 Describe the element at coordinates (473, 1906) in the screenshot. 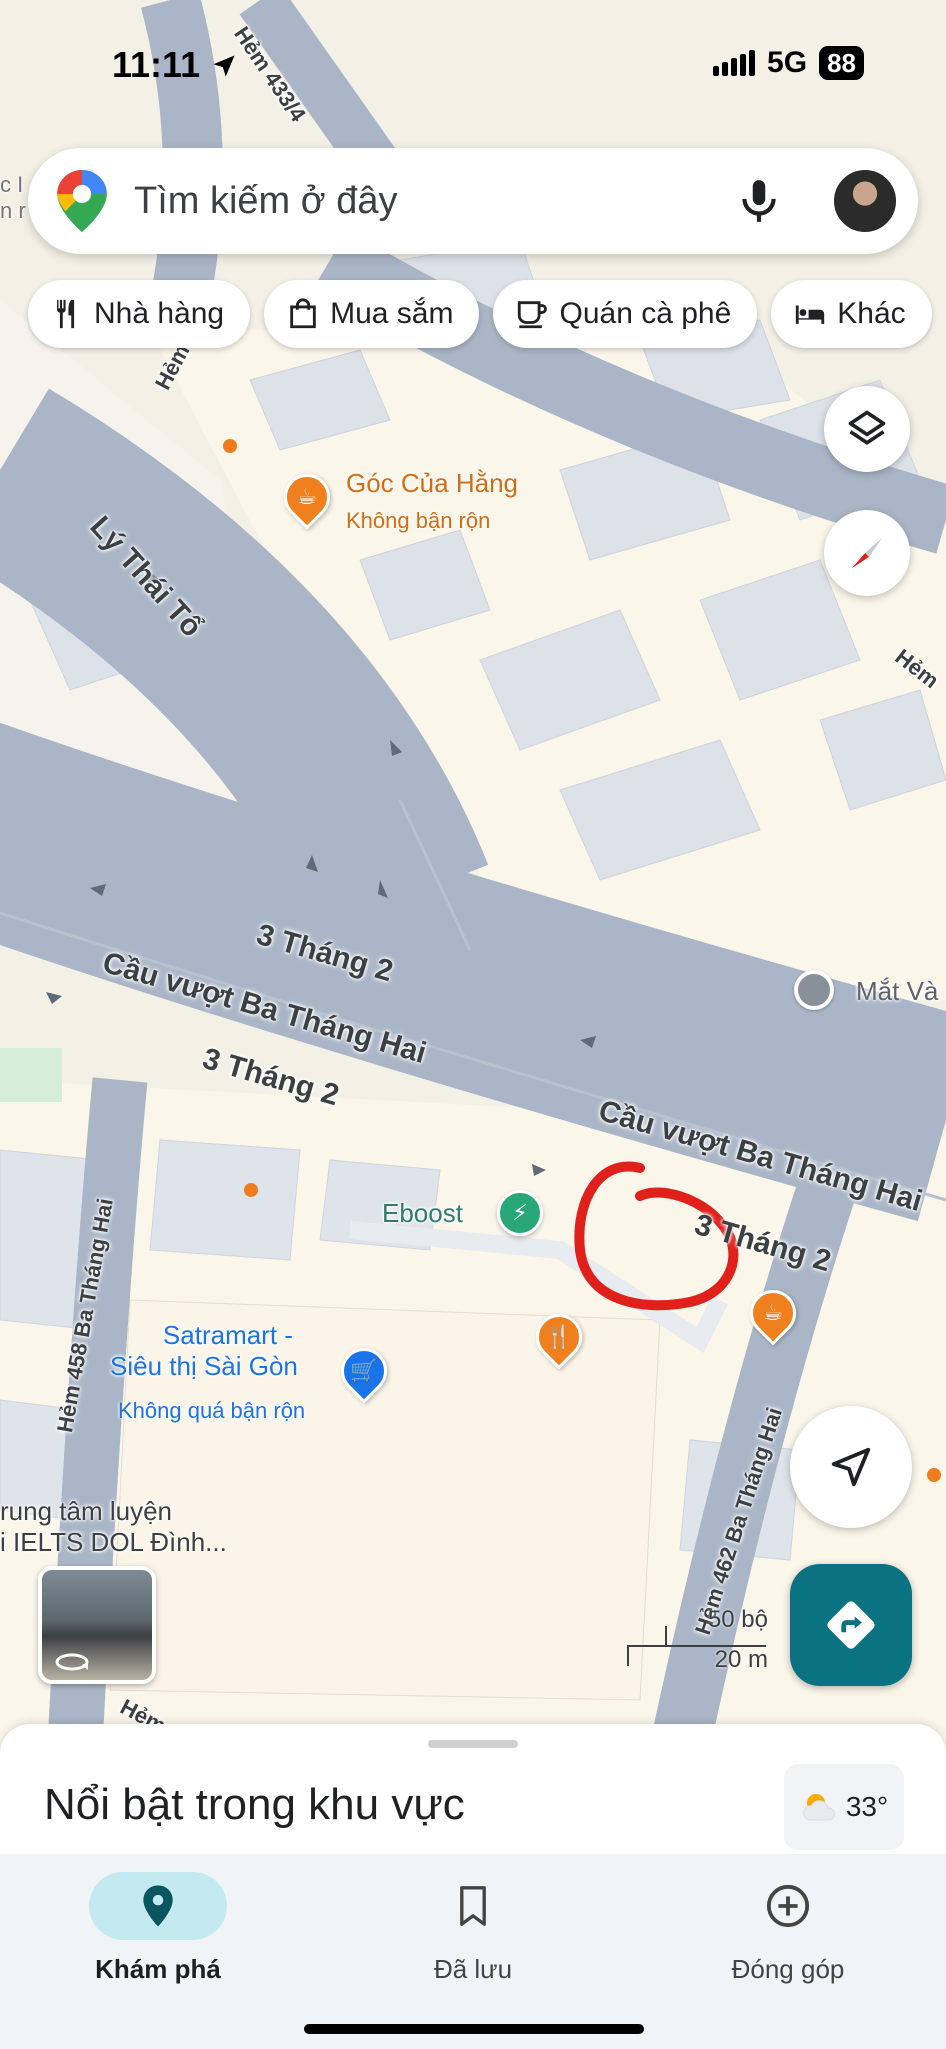

I see `bookmark-icon` at that location.